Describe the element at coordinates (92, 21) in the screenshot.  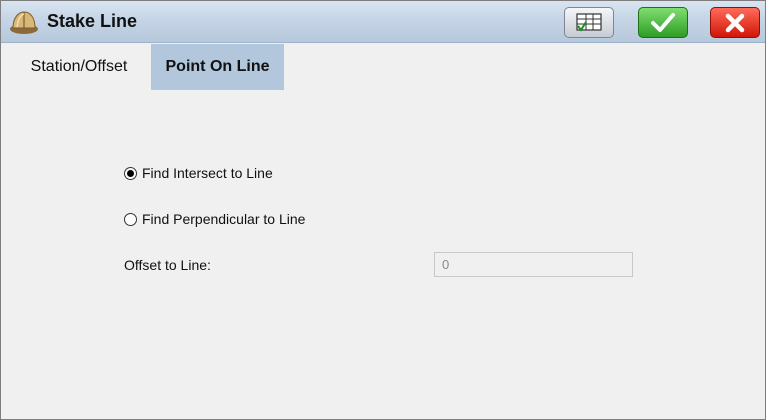
I see `window-title: Stake Line` at that location.